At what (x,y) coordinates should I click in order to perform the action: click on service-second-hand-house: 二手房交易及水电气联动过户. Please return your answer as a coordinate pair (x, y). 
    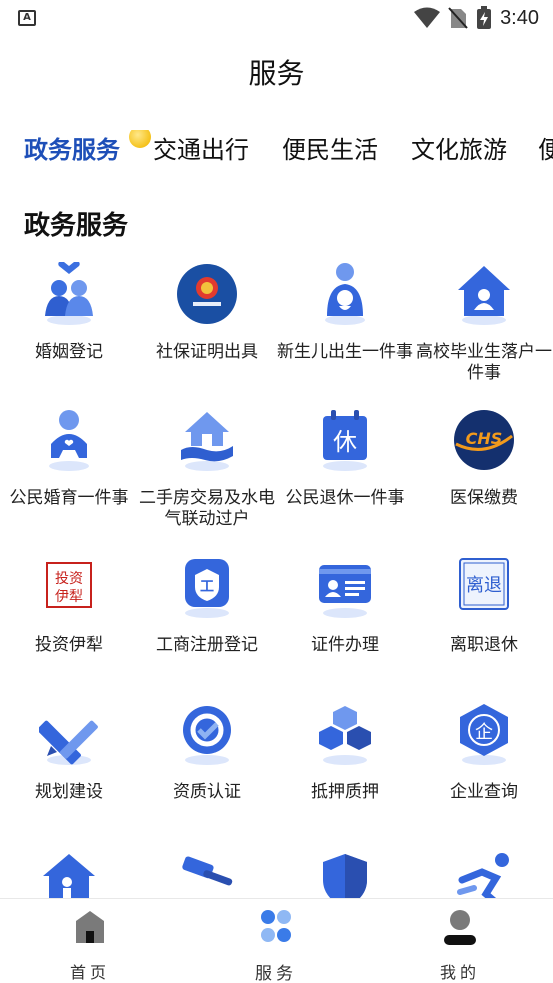
    Looking at the image, I should click on (207, 479).